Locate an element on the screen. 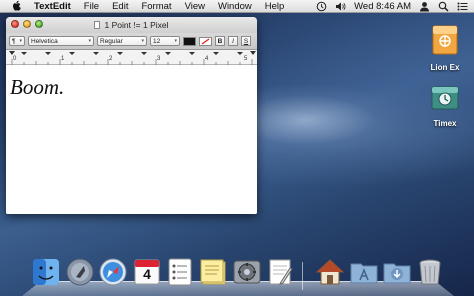 The height and width of the screenshot is (296, 474). window-title: 1 Point != 1 Pixel is located at coordinates (136, 25).